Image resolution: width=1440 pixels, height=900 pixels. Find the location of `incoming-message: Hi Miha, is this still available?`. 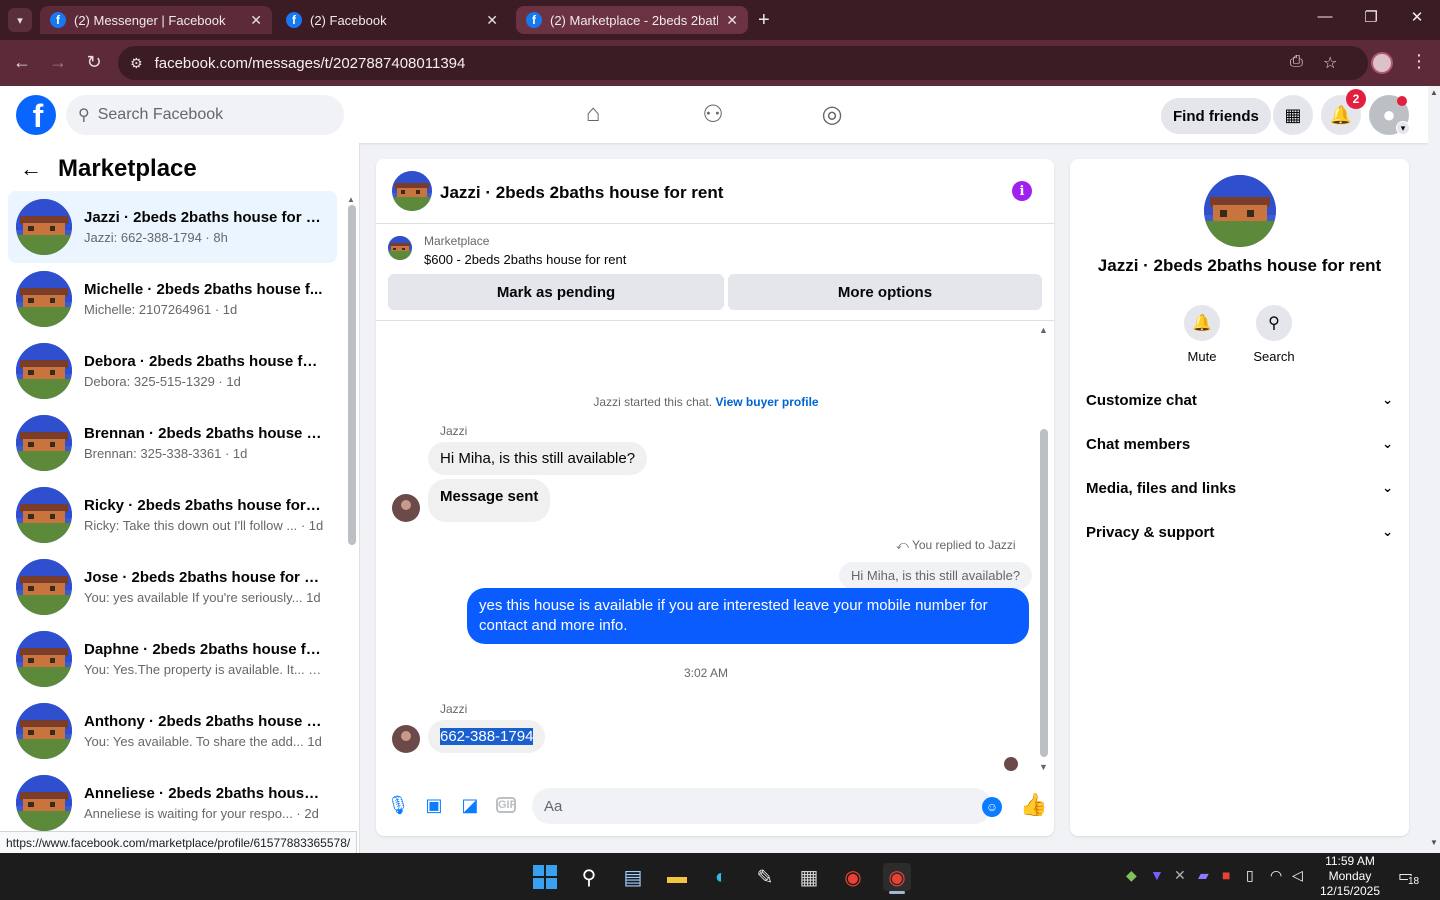

incoming-message: Hi Miha, is this still available? is located at coordinates (538, 458).